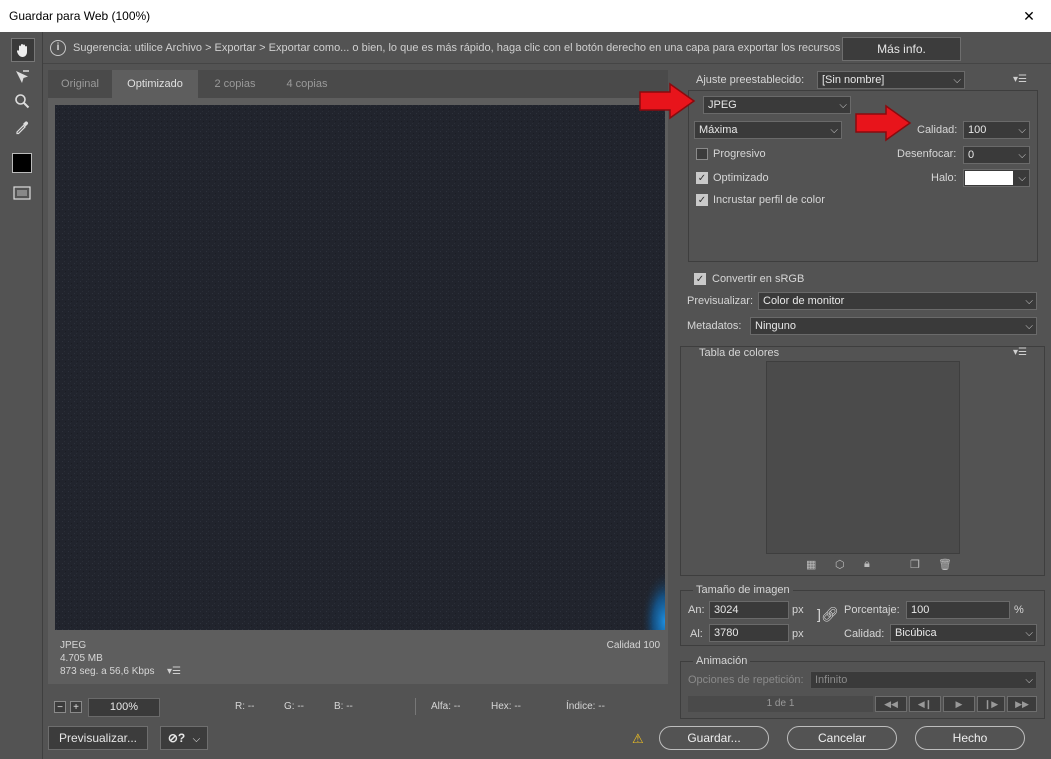 This screenshot has width=1051, height=759. I want to click on previous-frame-icon: ◀❙, so click(925, 704).